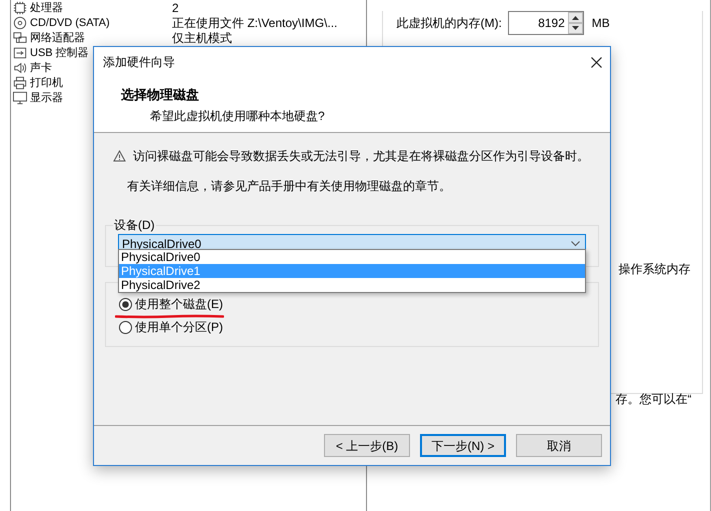 Image resolution: width=711 pixels, height=511 pixels. What do you see at coordinates (653, 399) in the screenshot?
I see `memory-note-text: 存。您可以在“` at bounding box center [653, 399].